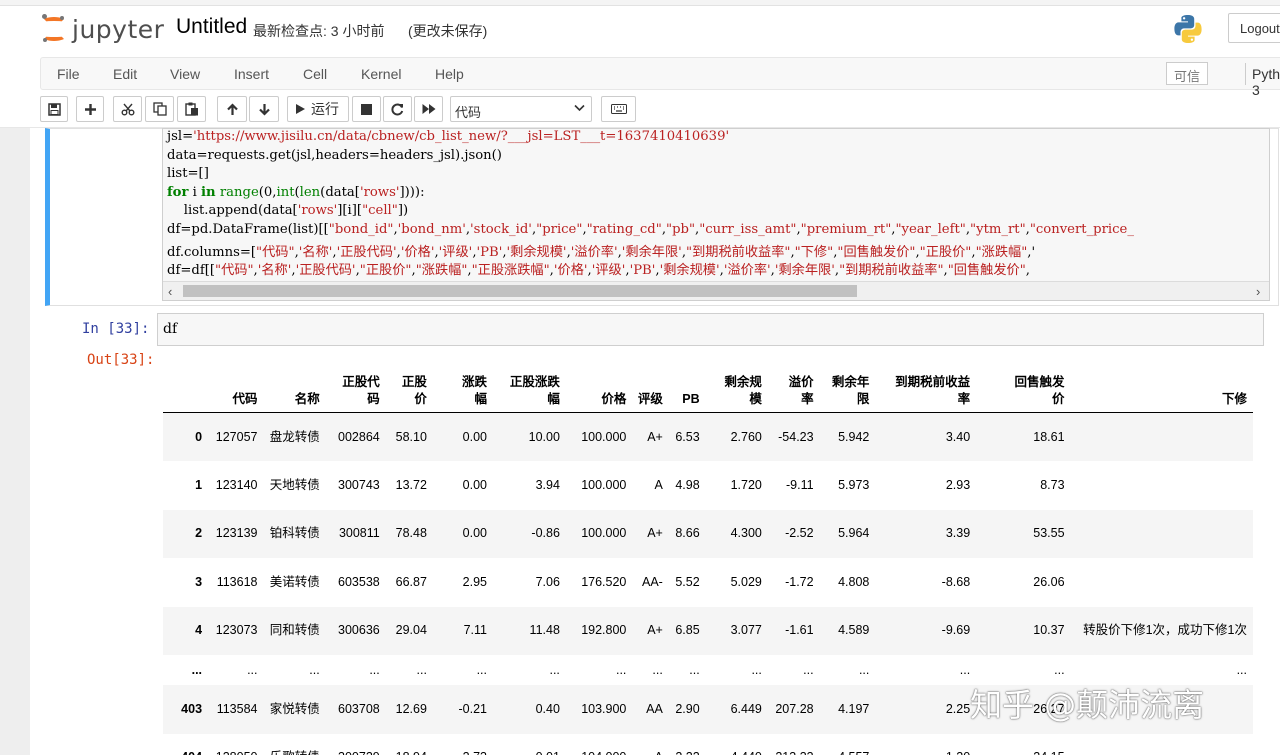 The height and width of the screenshot is (755, 1280). I want to click on command-palette-button, so click(618, 109).